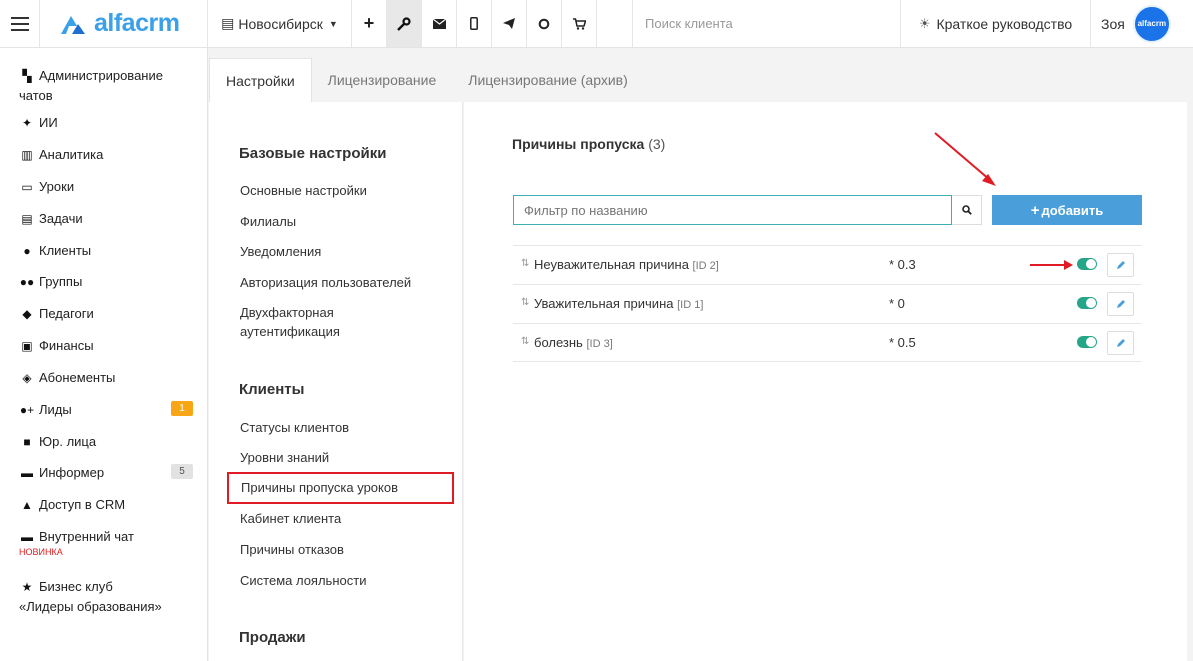 The width and height of the screenshot is (1193, 661). What do you see at coordinates (61, 281) in the screenshot?
I see `sidebar-item-label: Группы` at bounding box center [61, 281].